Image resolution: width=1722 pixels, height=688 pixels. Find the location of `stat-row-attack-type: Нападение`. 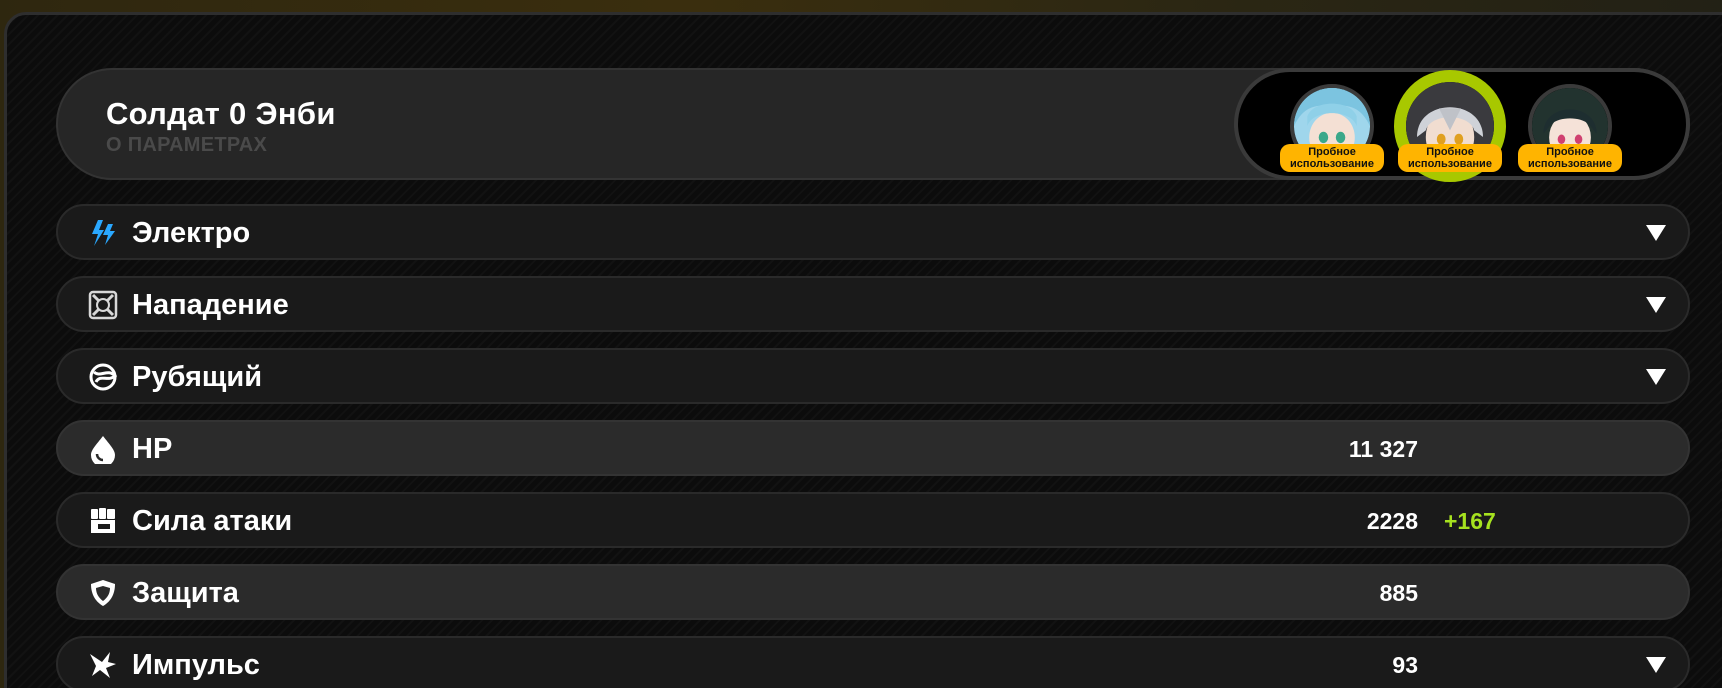

stat-row-attack-type: Нападение is located at coordinates (873, 304).